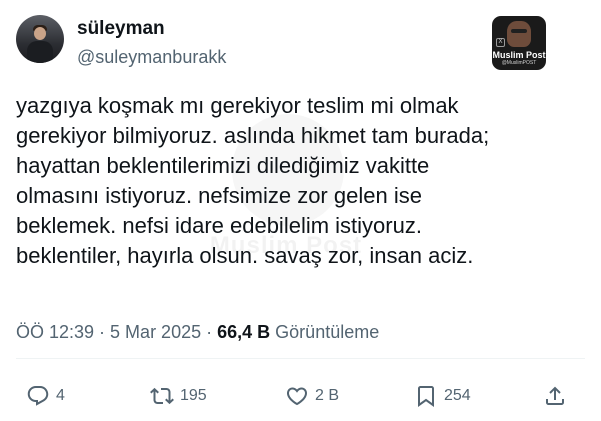 The width and height of the screenshot is (601, 421). I want to click on repost-icon, so click(162, 396).